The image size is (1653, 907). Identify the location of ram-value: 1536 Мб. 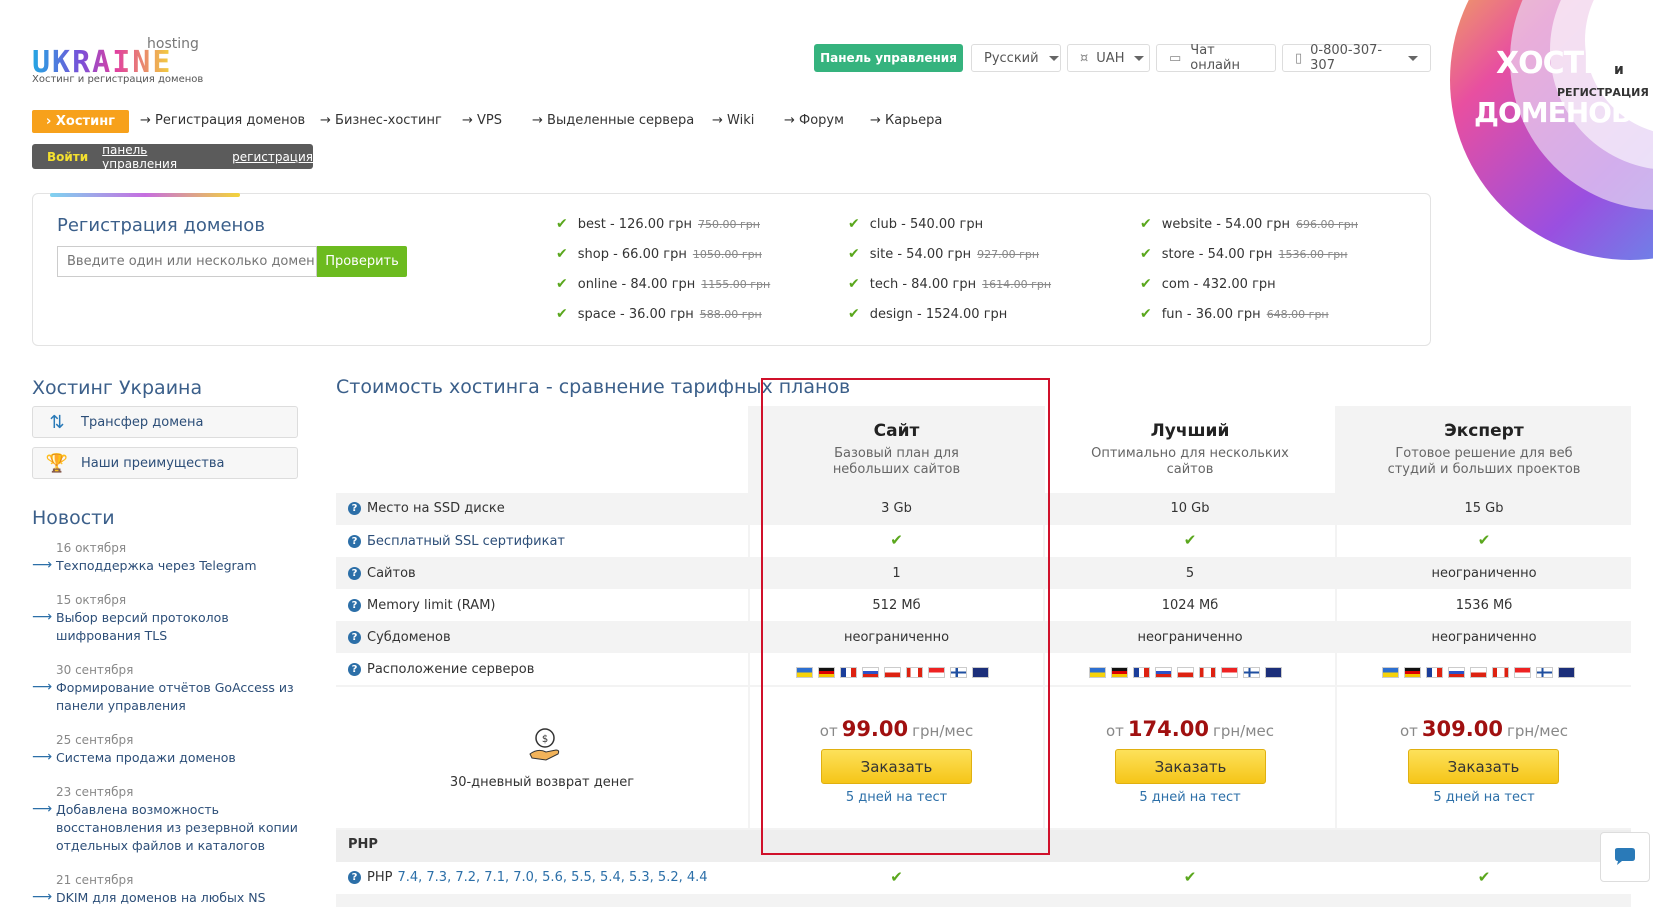
(1484, 605).